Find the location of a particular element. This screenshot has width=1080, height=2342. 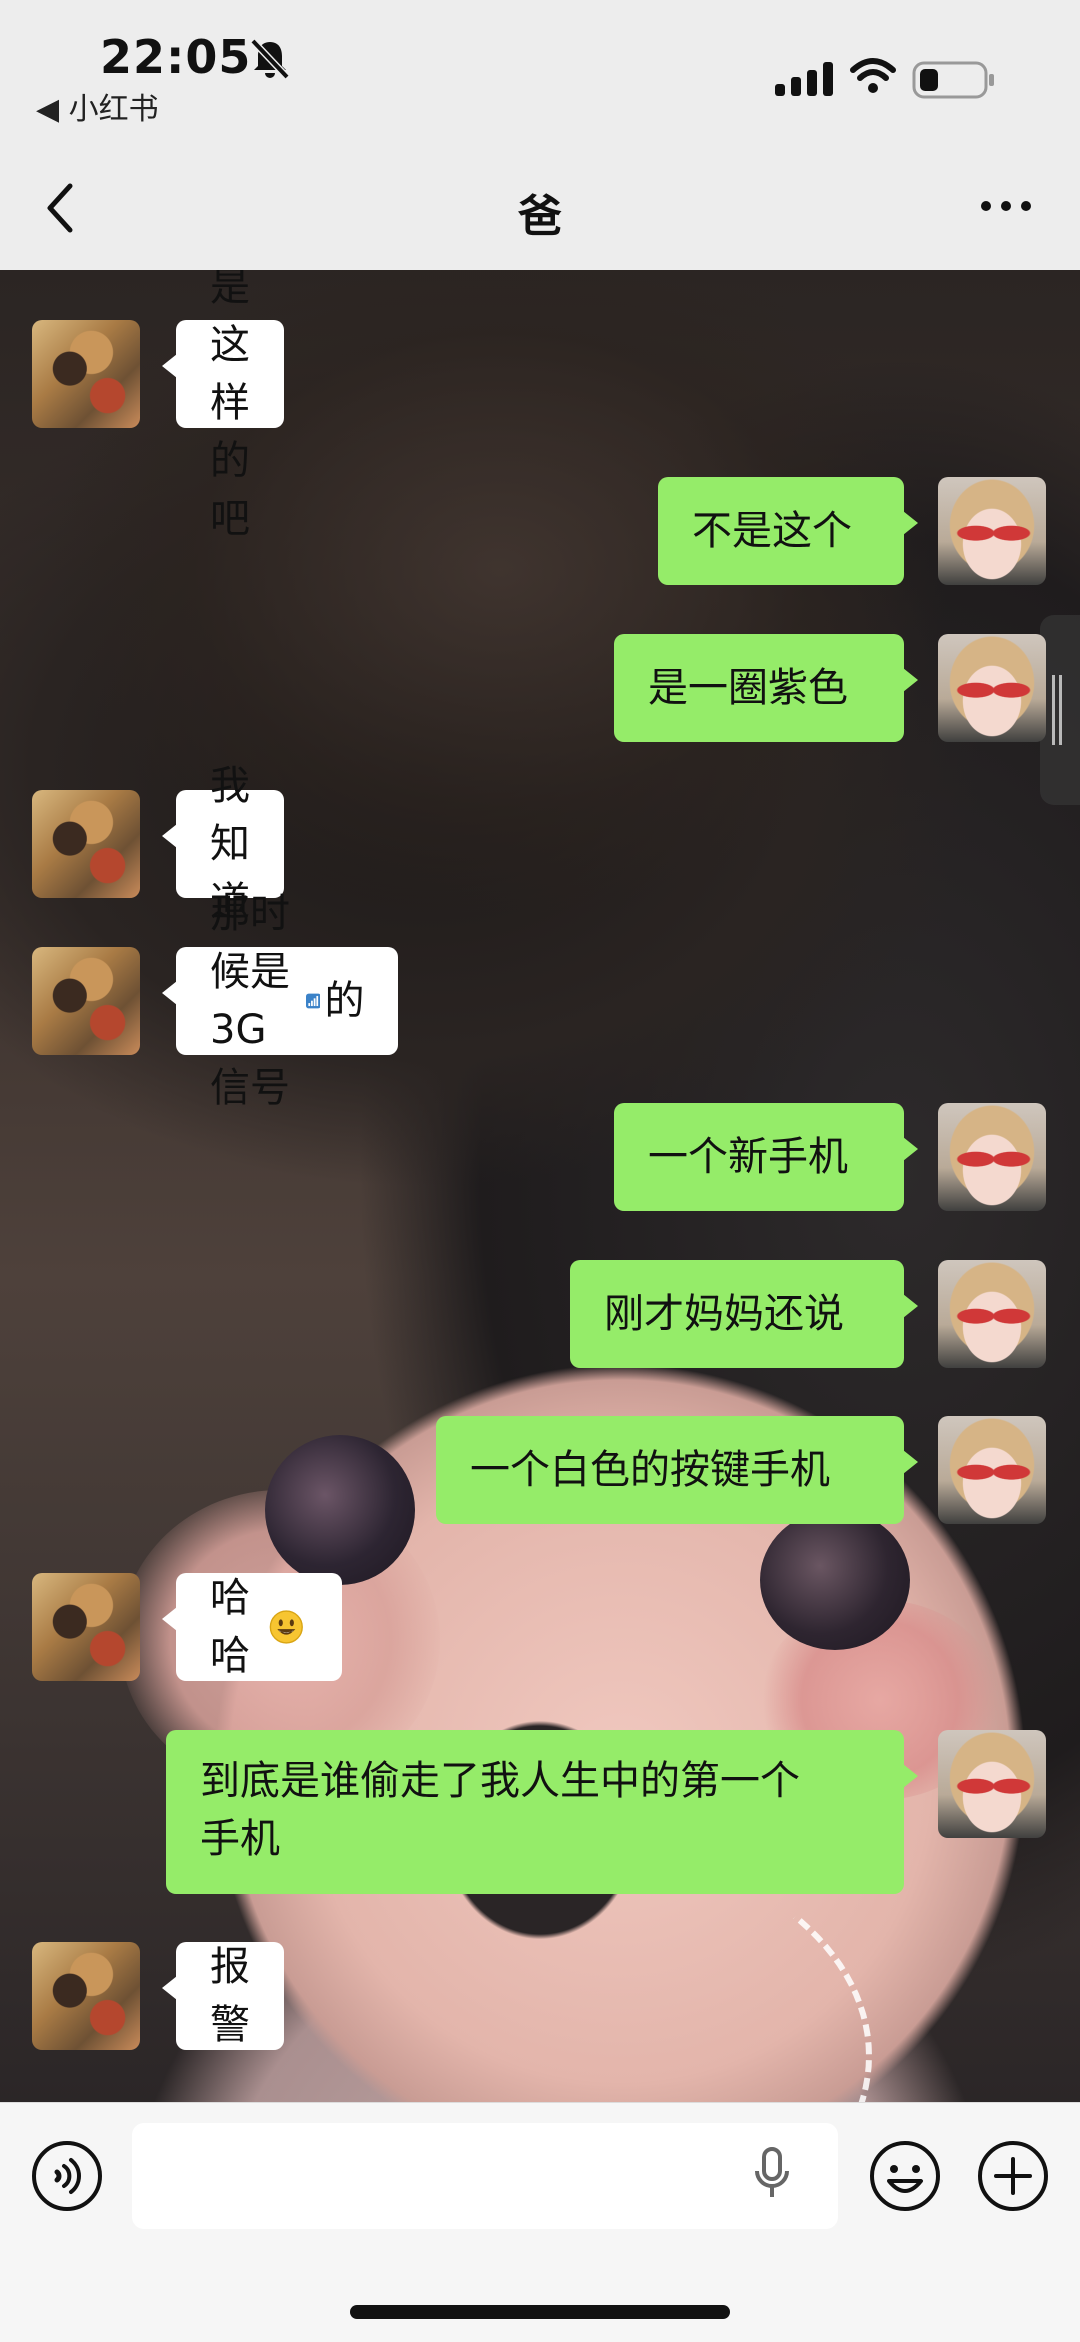

outgoing-bubble: 不是这个 is located at coordinates (788, 531).